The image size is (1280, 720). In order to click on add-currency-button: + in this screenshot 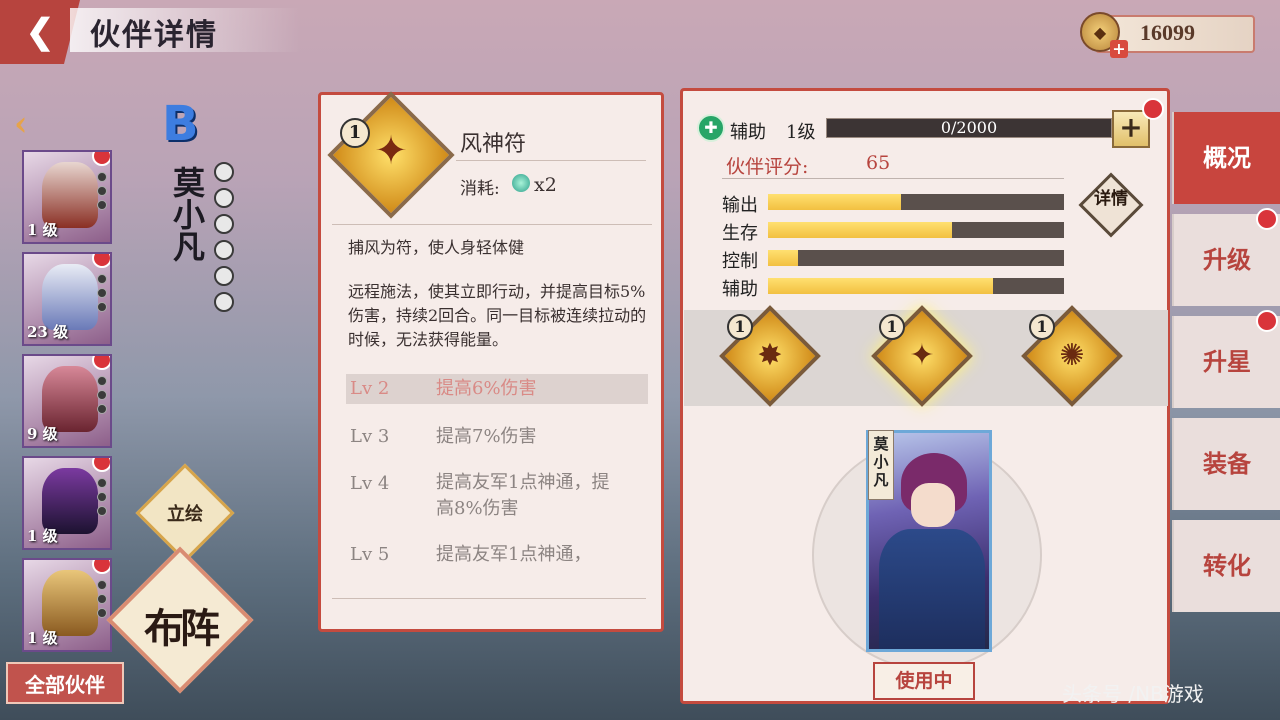, I will do `click(1119, 49)`.